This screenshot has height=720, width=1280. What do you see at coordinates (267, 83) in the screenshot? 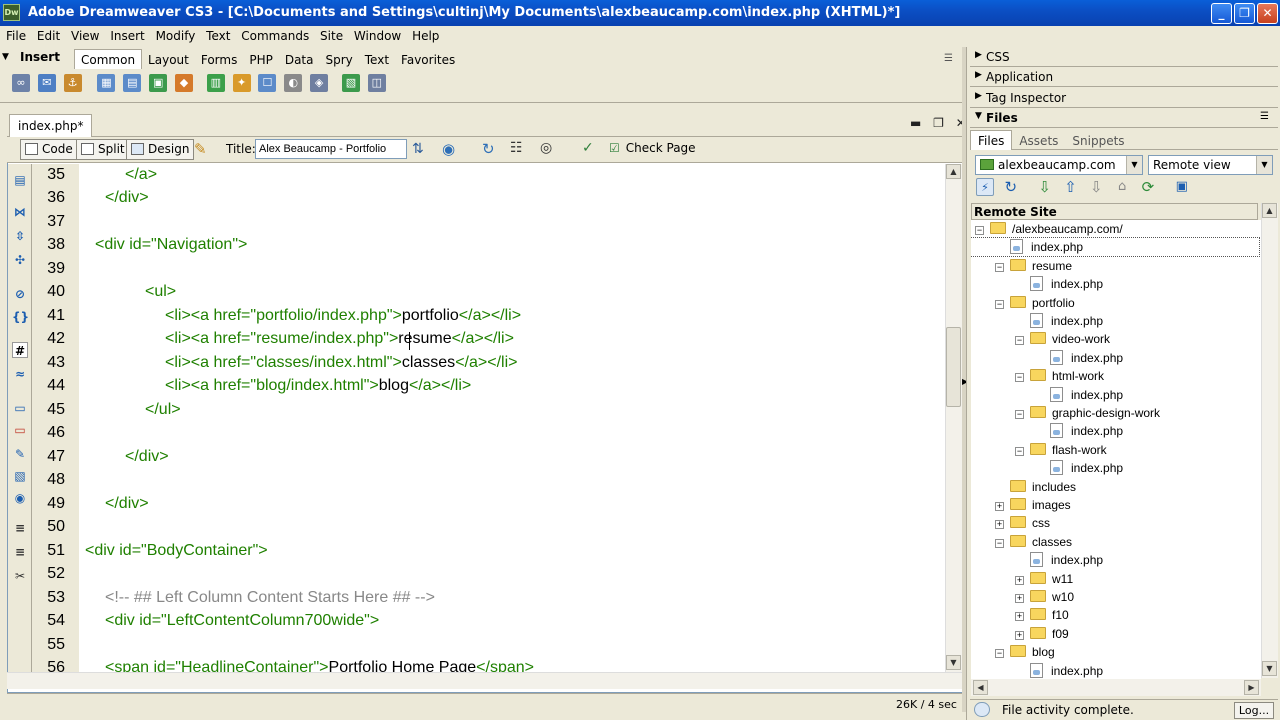
I see `comment-icon: ☐` at bounding box center [267, 83].